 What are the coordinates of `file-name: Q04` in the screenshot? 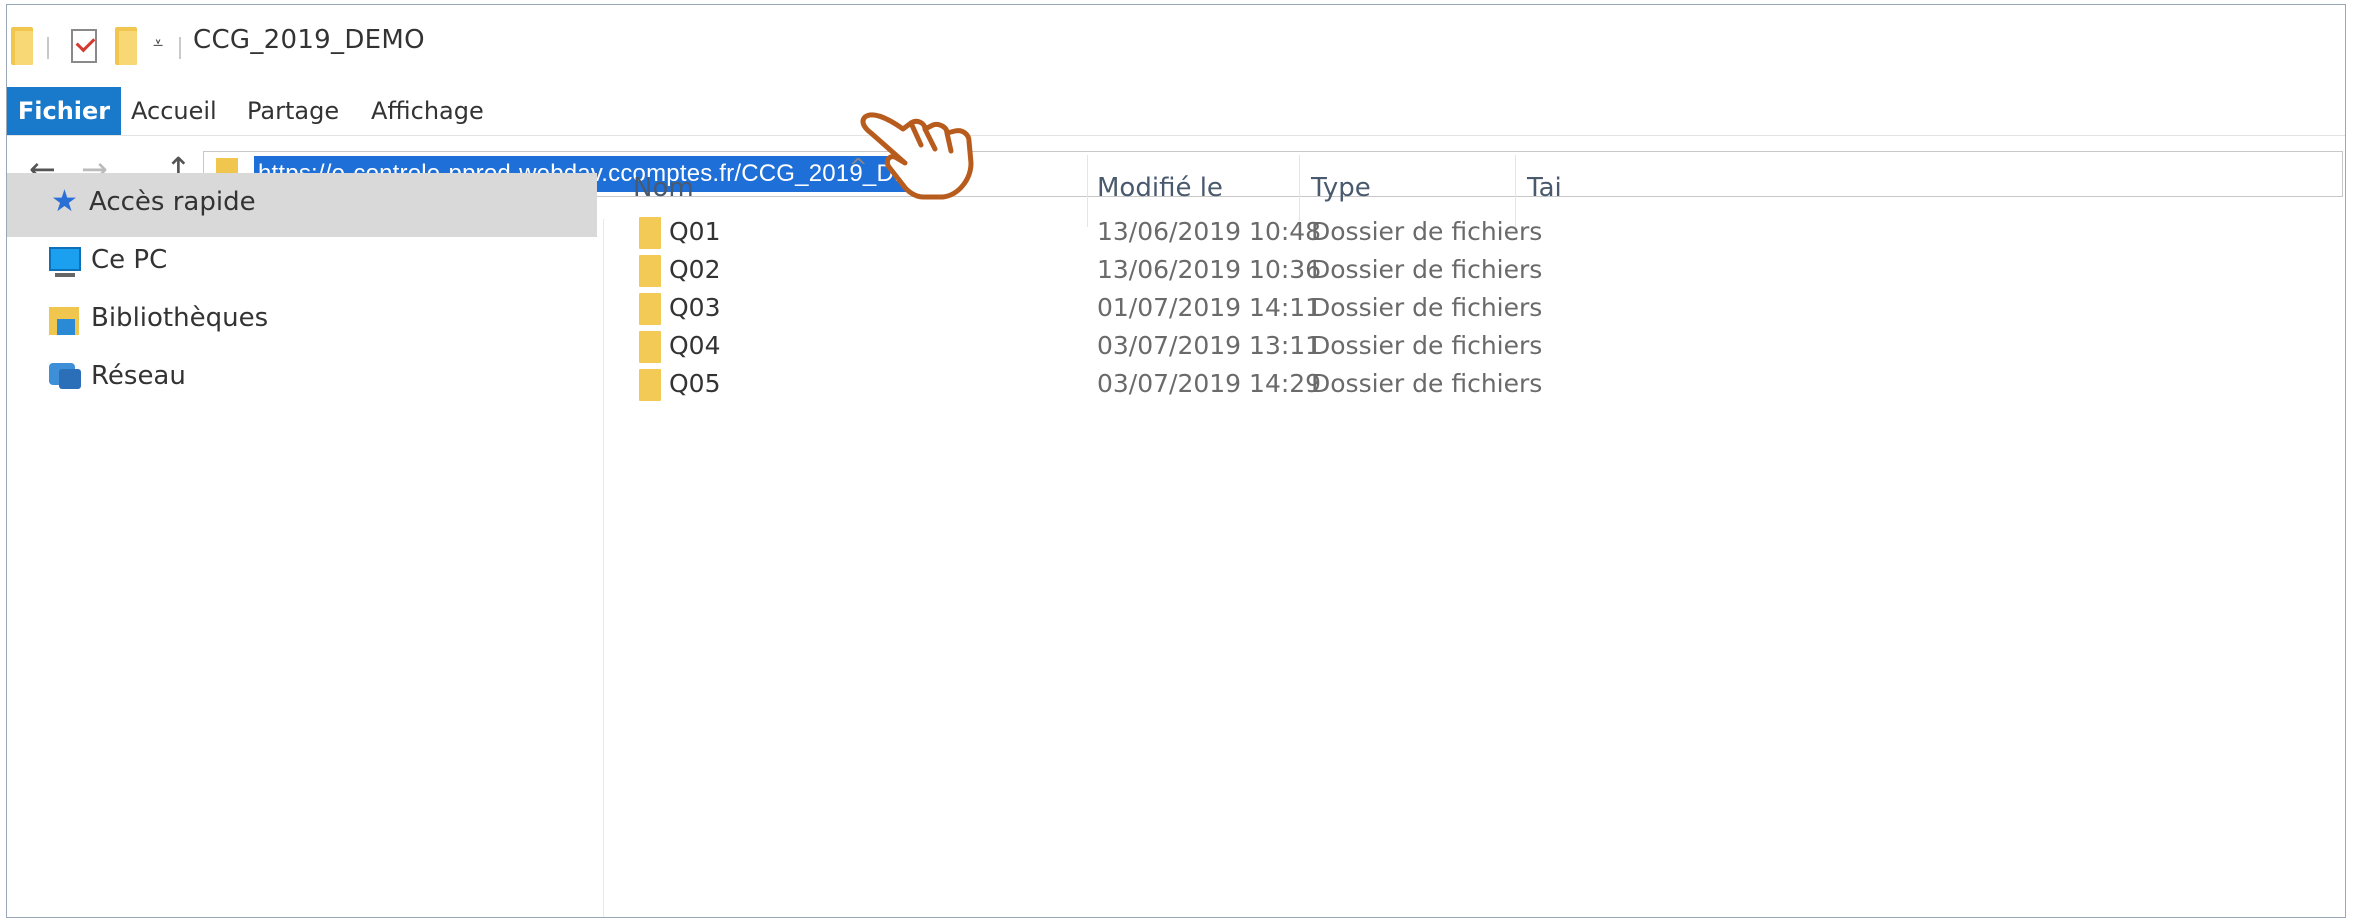 It's located at (695, 345).